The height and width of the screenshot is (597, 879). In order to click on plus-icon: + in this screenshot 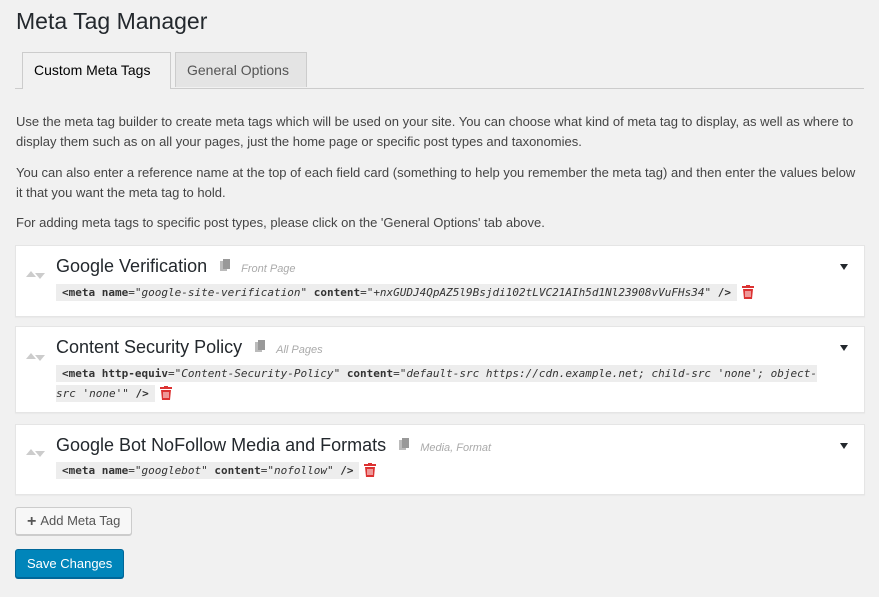, I will do `click(32, 521)`.